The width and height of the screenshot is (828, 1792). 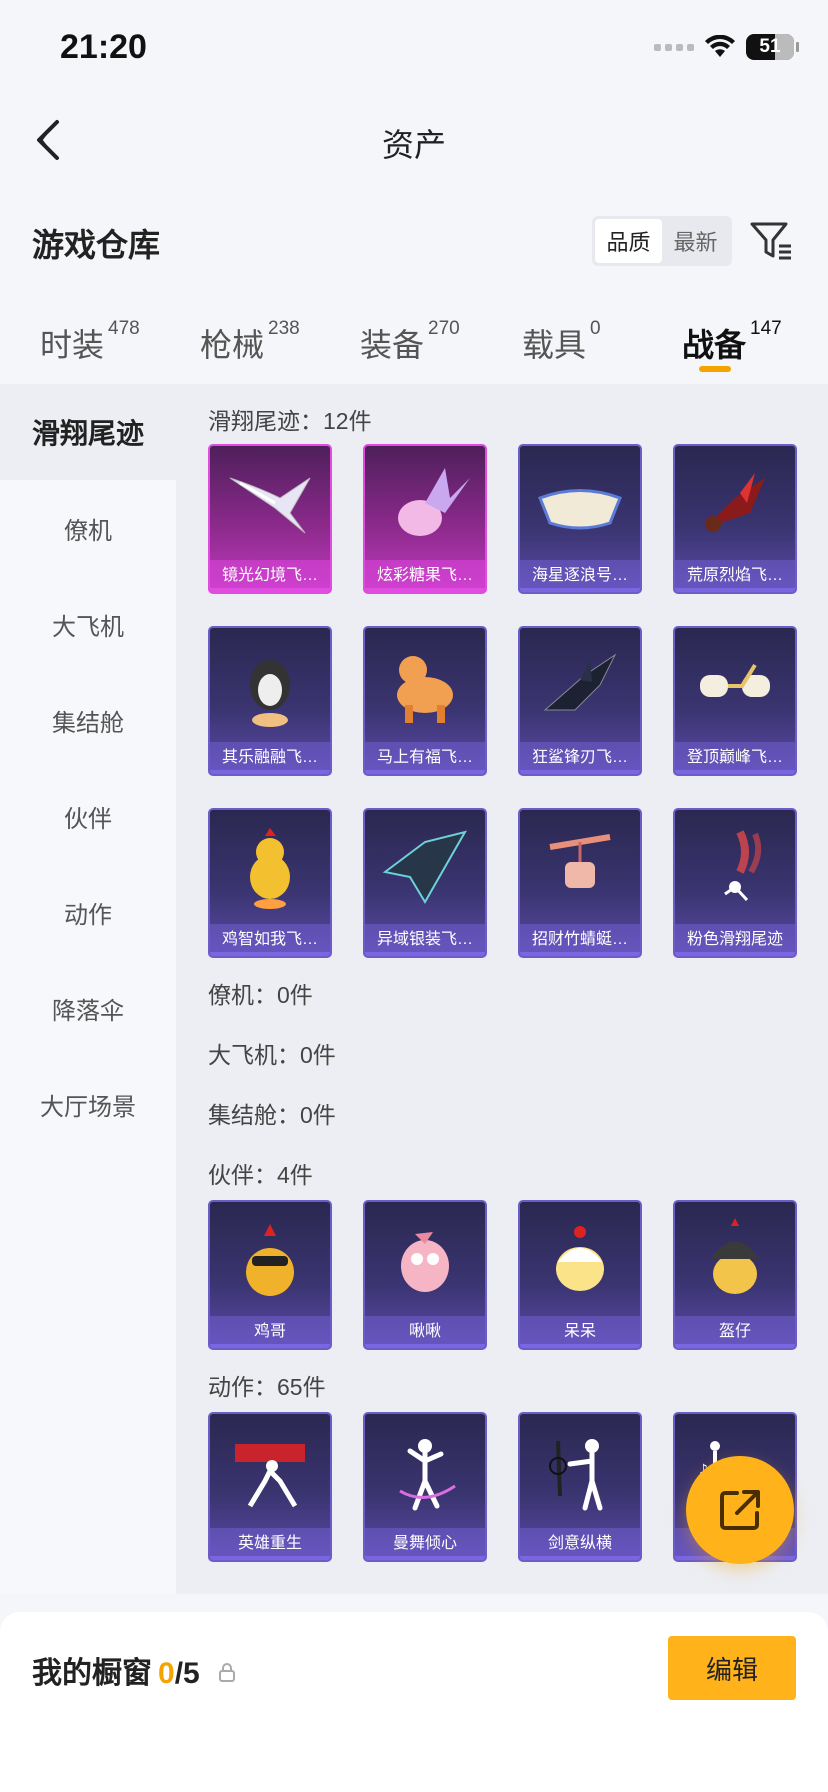 I want to click on tab-readiness: 战备 147, so click(x=732, y=342).